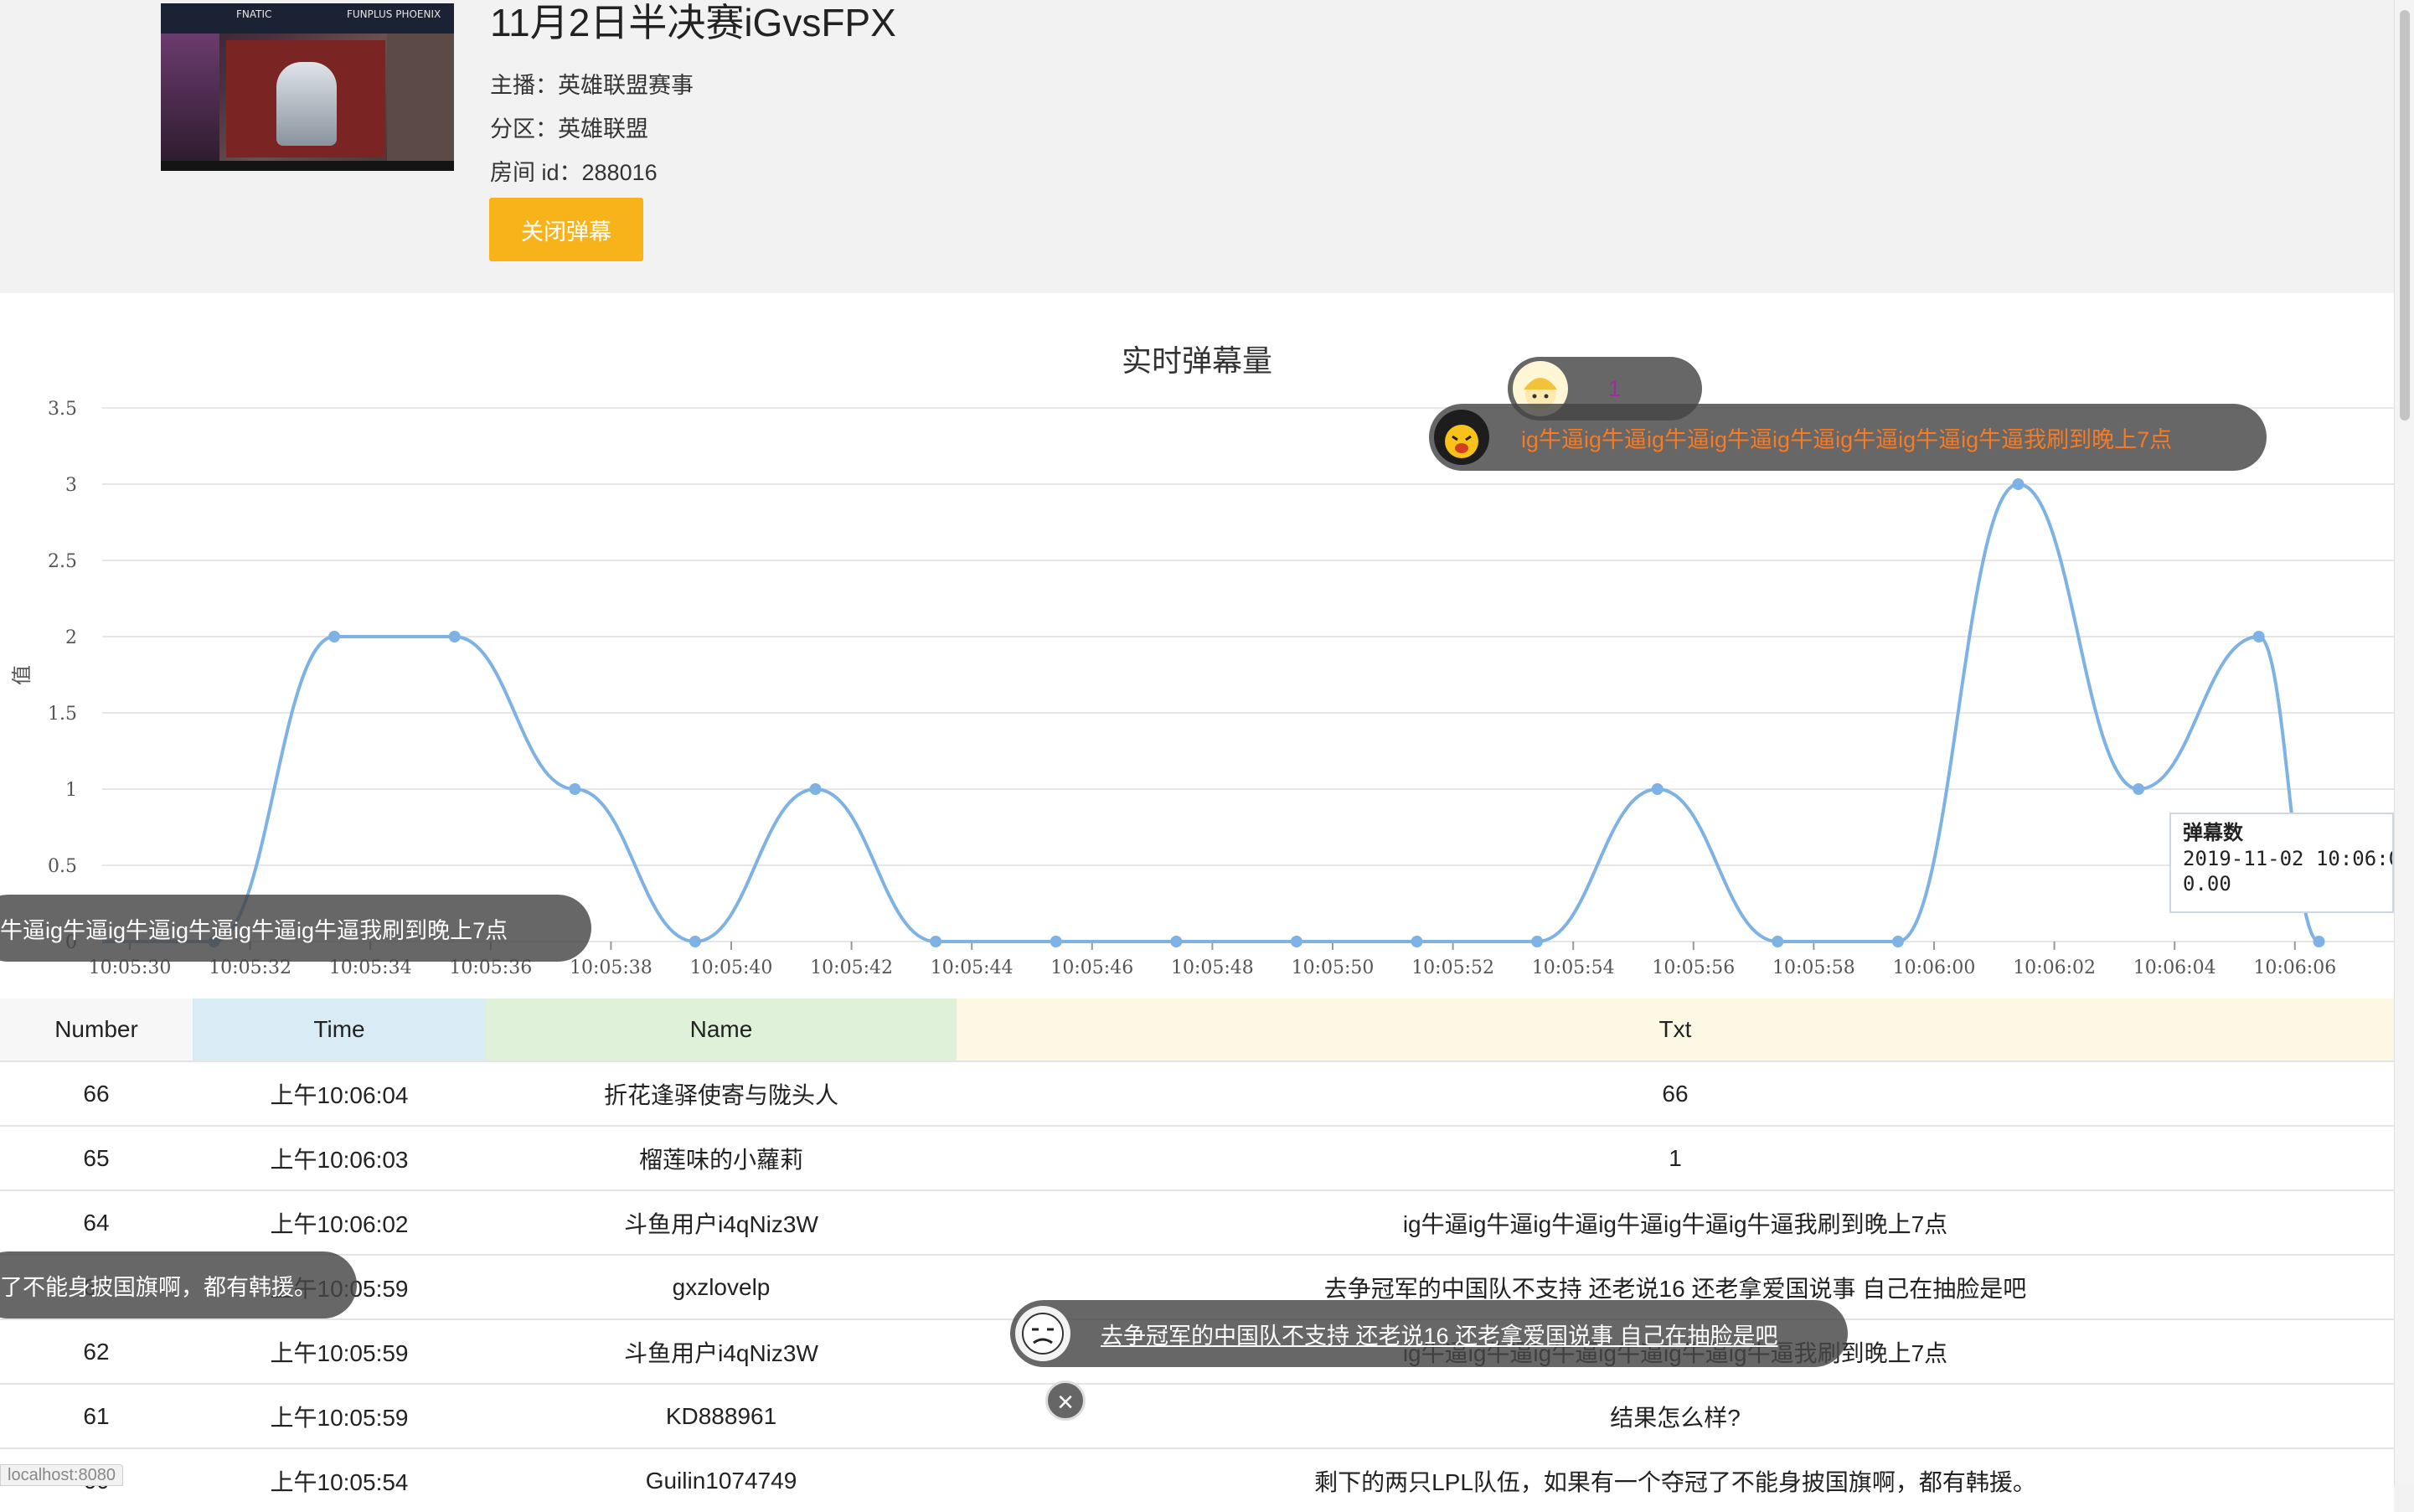  Describe the element at coordinates (61, 1475) in the screenshot. I see `status-url: localhost:8080` at that location.